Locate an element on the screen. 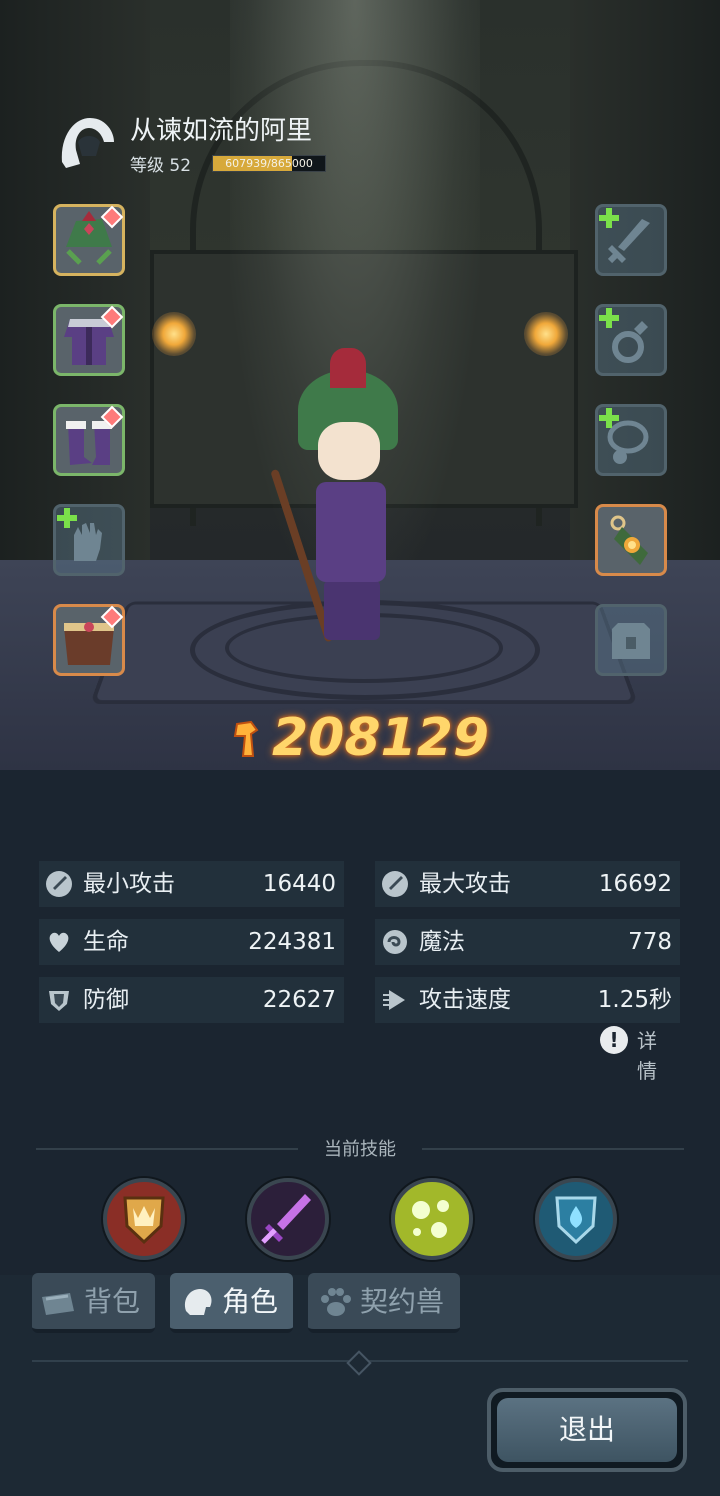  stat-label: 攻击速度 is located at coordinates (465, 1000).